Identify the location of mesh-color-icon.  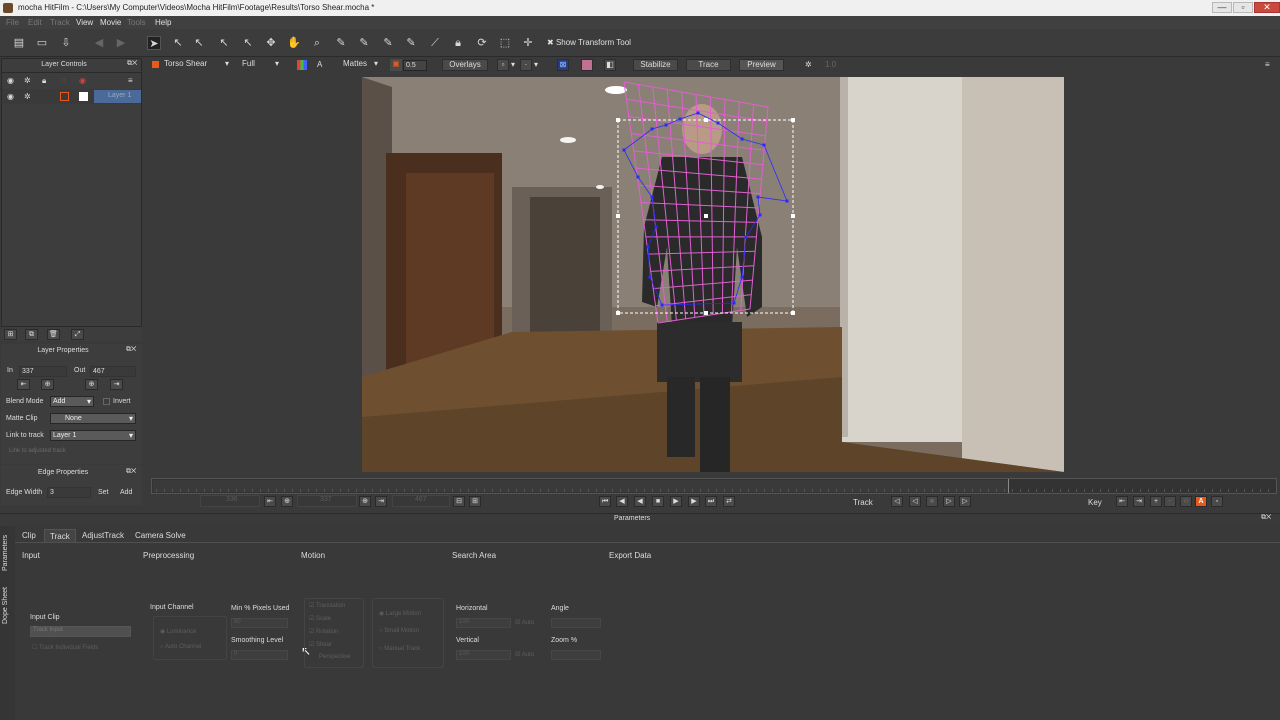
(587, 65).